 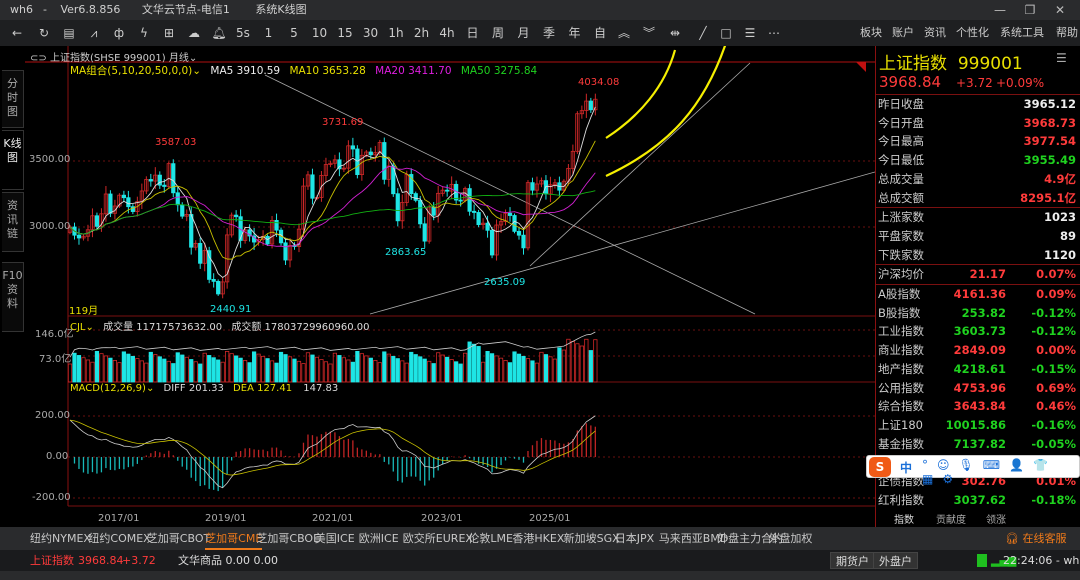 I want to click on link-icon: ⊂⊃, so click(x=38, y=58).